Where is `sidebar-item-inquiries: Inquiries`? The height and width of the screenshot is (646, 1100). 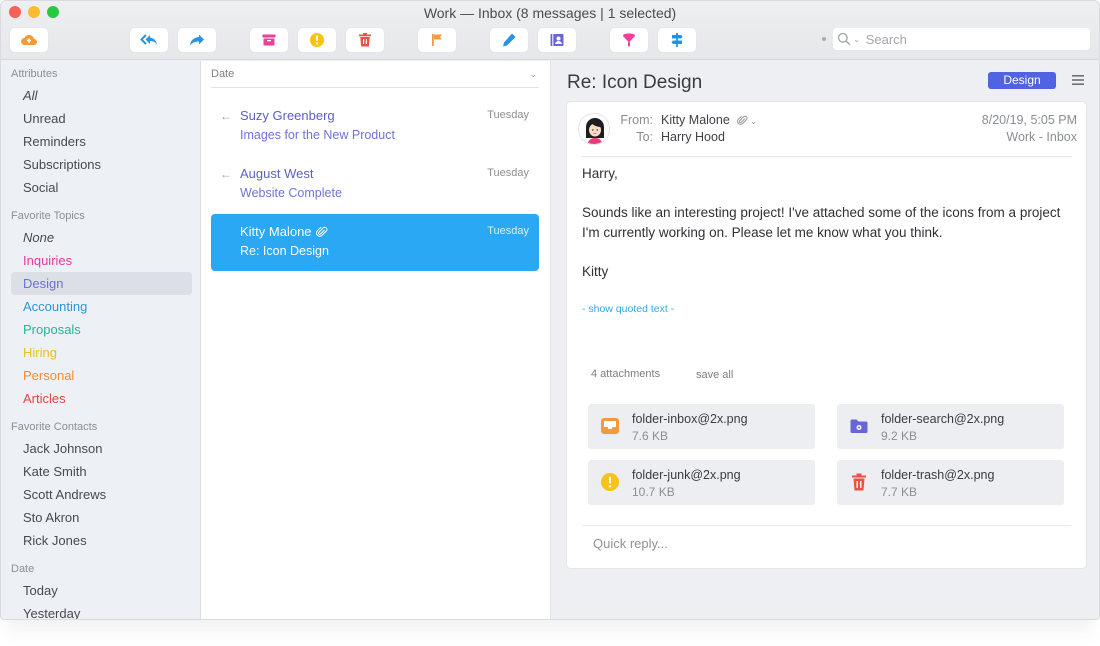
sidebar-item-inquiries: Inquiries is located at coordinates (101, 260).